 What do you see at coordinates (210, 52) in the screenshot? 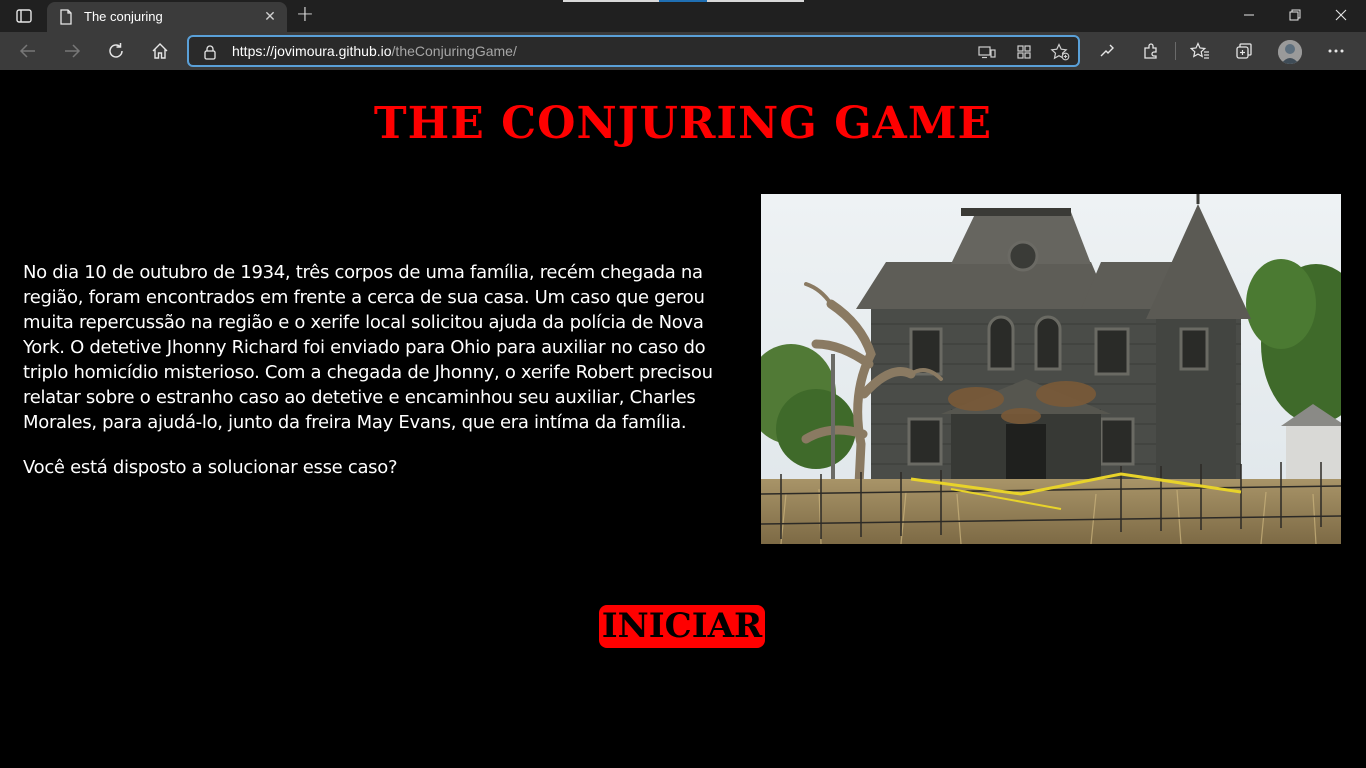
I see `lock-icon` at bounding box center [210, 52].